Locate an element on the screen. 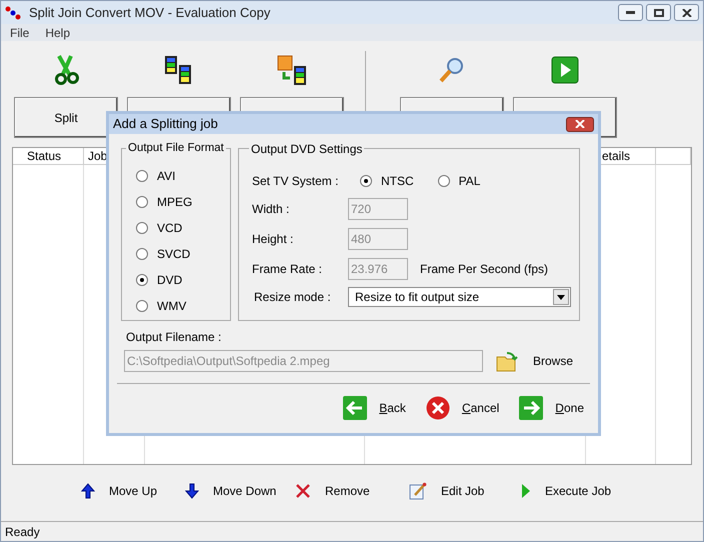 The height and width of the screenshot is (542, 704). maximize-button is located at coordinates (658, 12).